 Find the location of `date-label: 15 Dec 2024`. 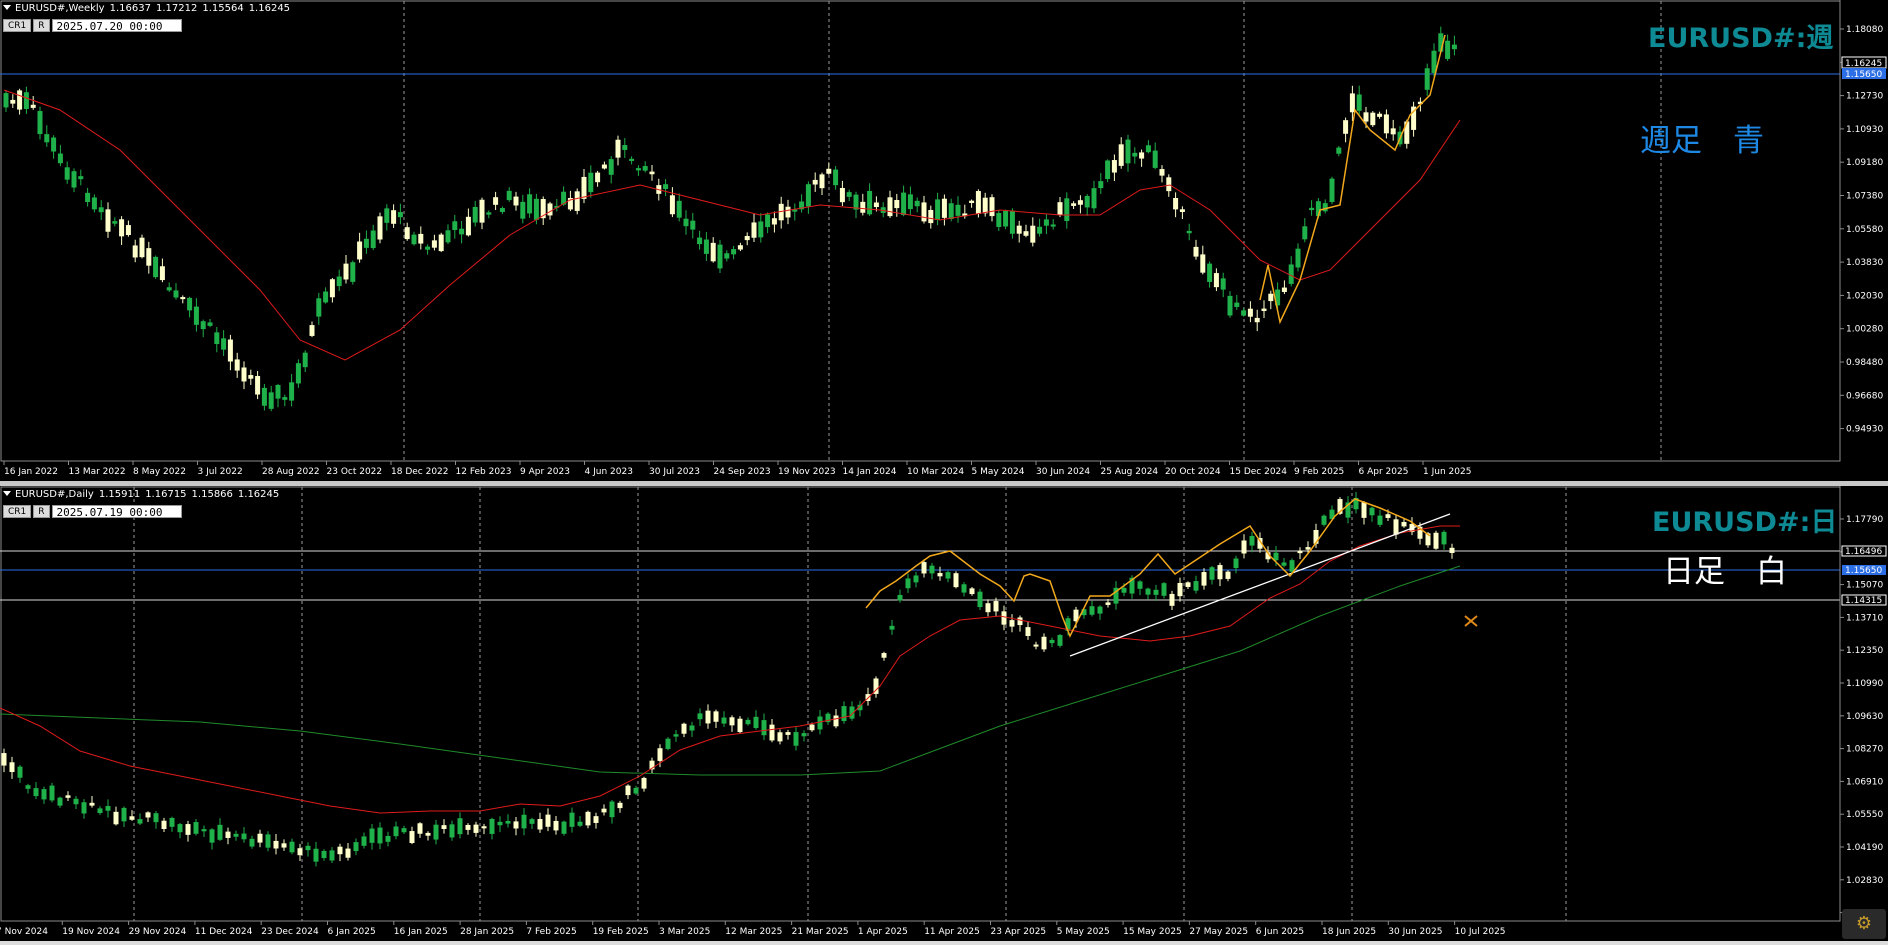

date-label: 15 Dec 2024 is located at coordinates (1259, 472).